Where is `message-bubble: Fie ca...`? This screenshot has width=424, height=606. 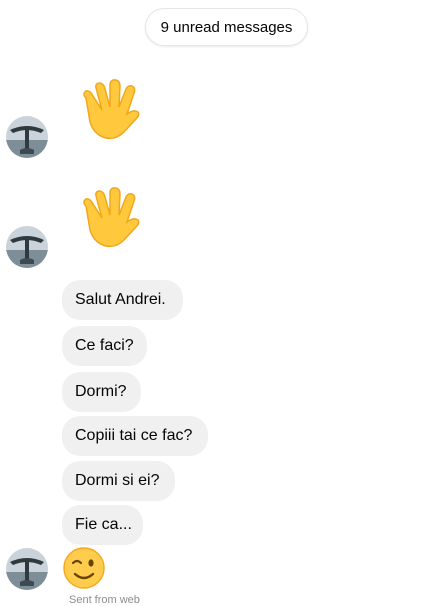 message-bubble: Fie ca... is located at coordinates (102, 525).